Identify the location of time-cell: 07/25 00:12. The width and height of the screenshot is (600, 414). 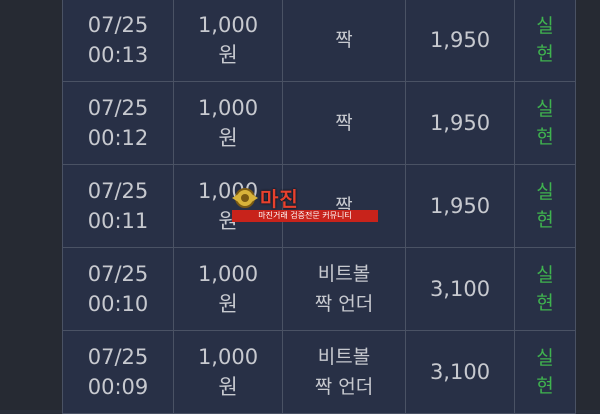
(118, 123).